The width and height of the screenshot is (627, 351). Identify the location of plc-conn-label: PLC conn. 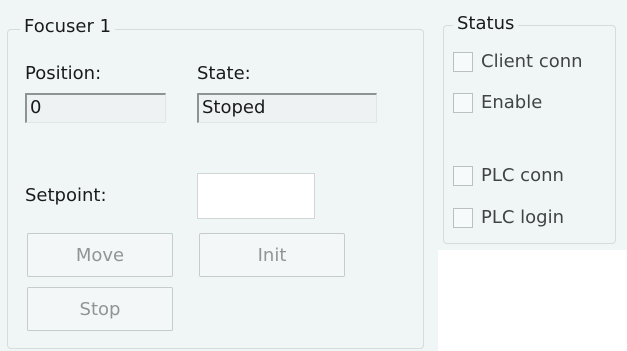
(522, 175).